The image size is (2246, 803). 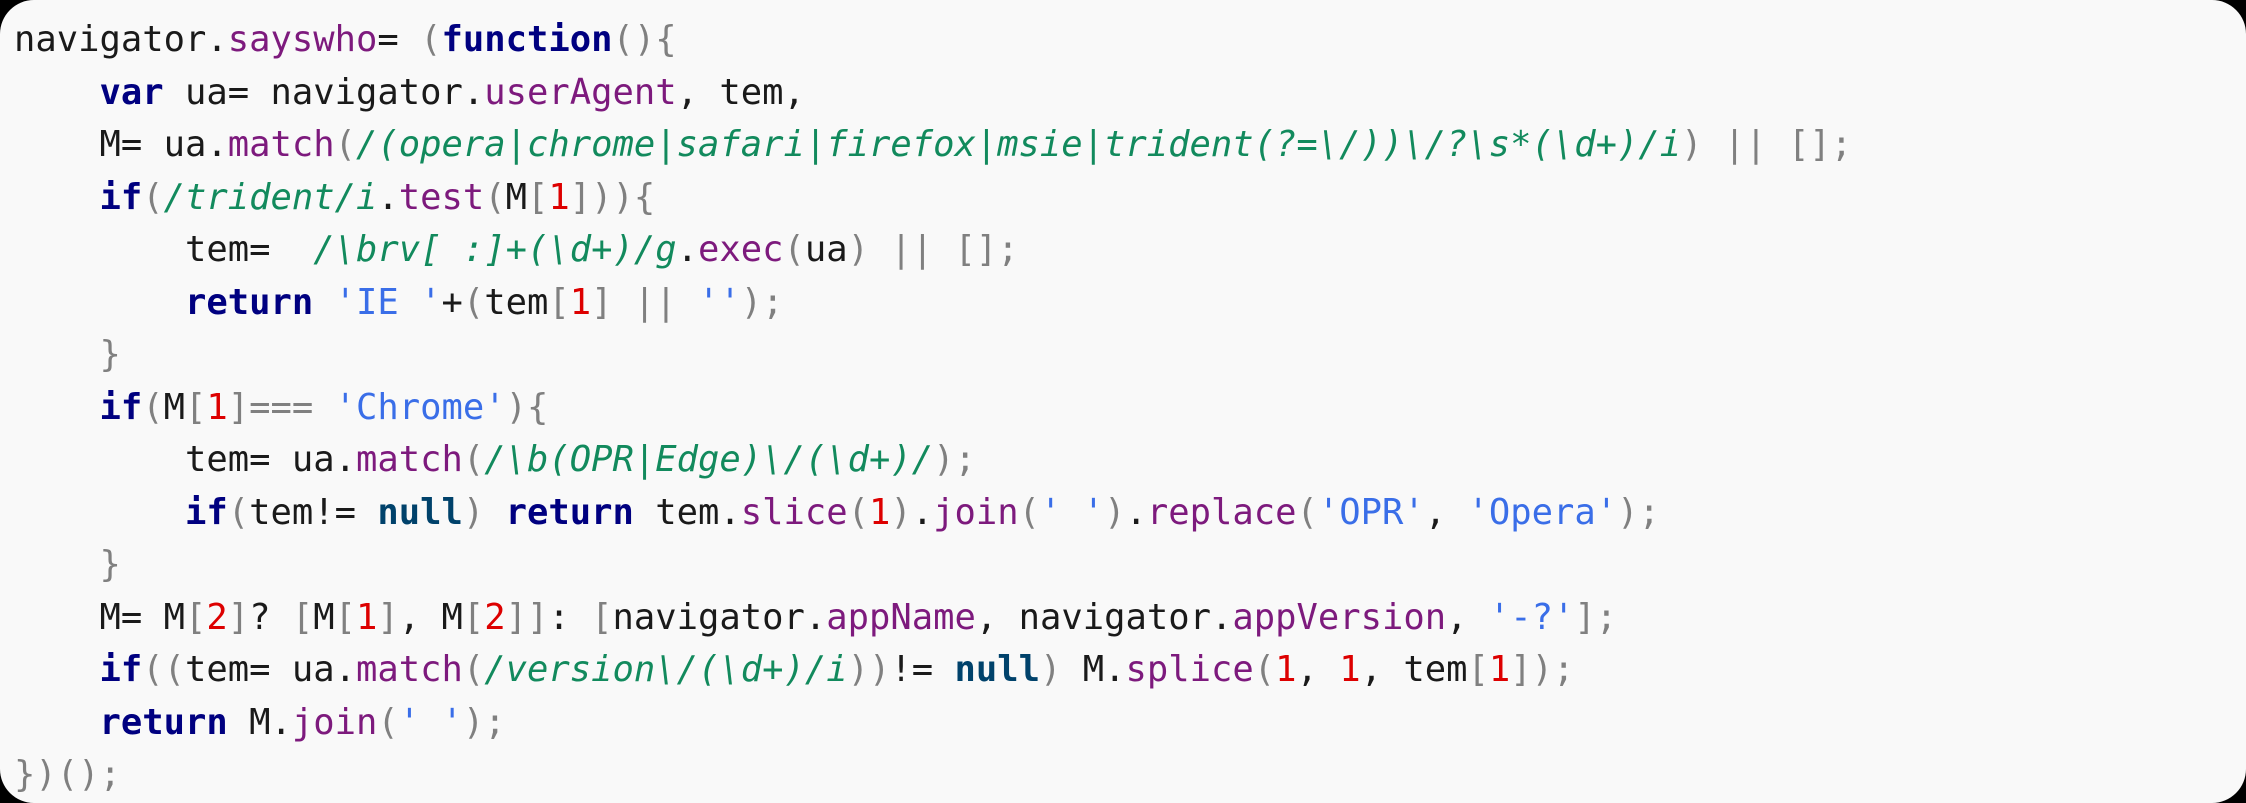 What do you see at coordinates (313, 459) in the screenshot?
I see `code-token-plain: ua.` at bounding box center [313, 459].